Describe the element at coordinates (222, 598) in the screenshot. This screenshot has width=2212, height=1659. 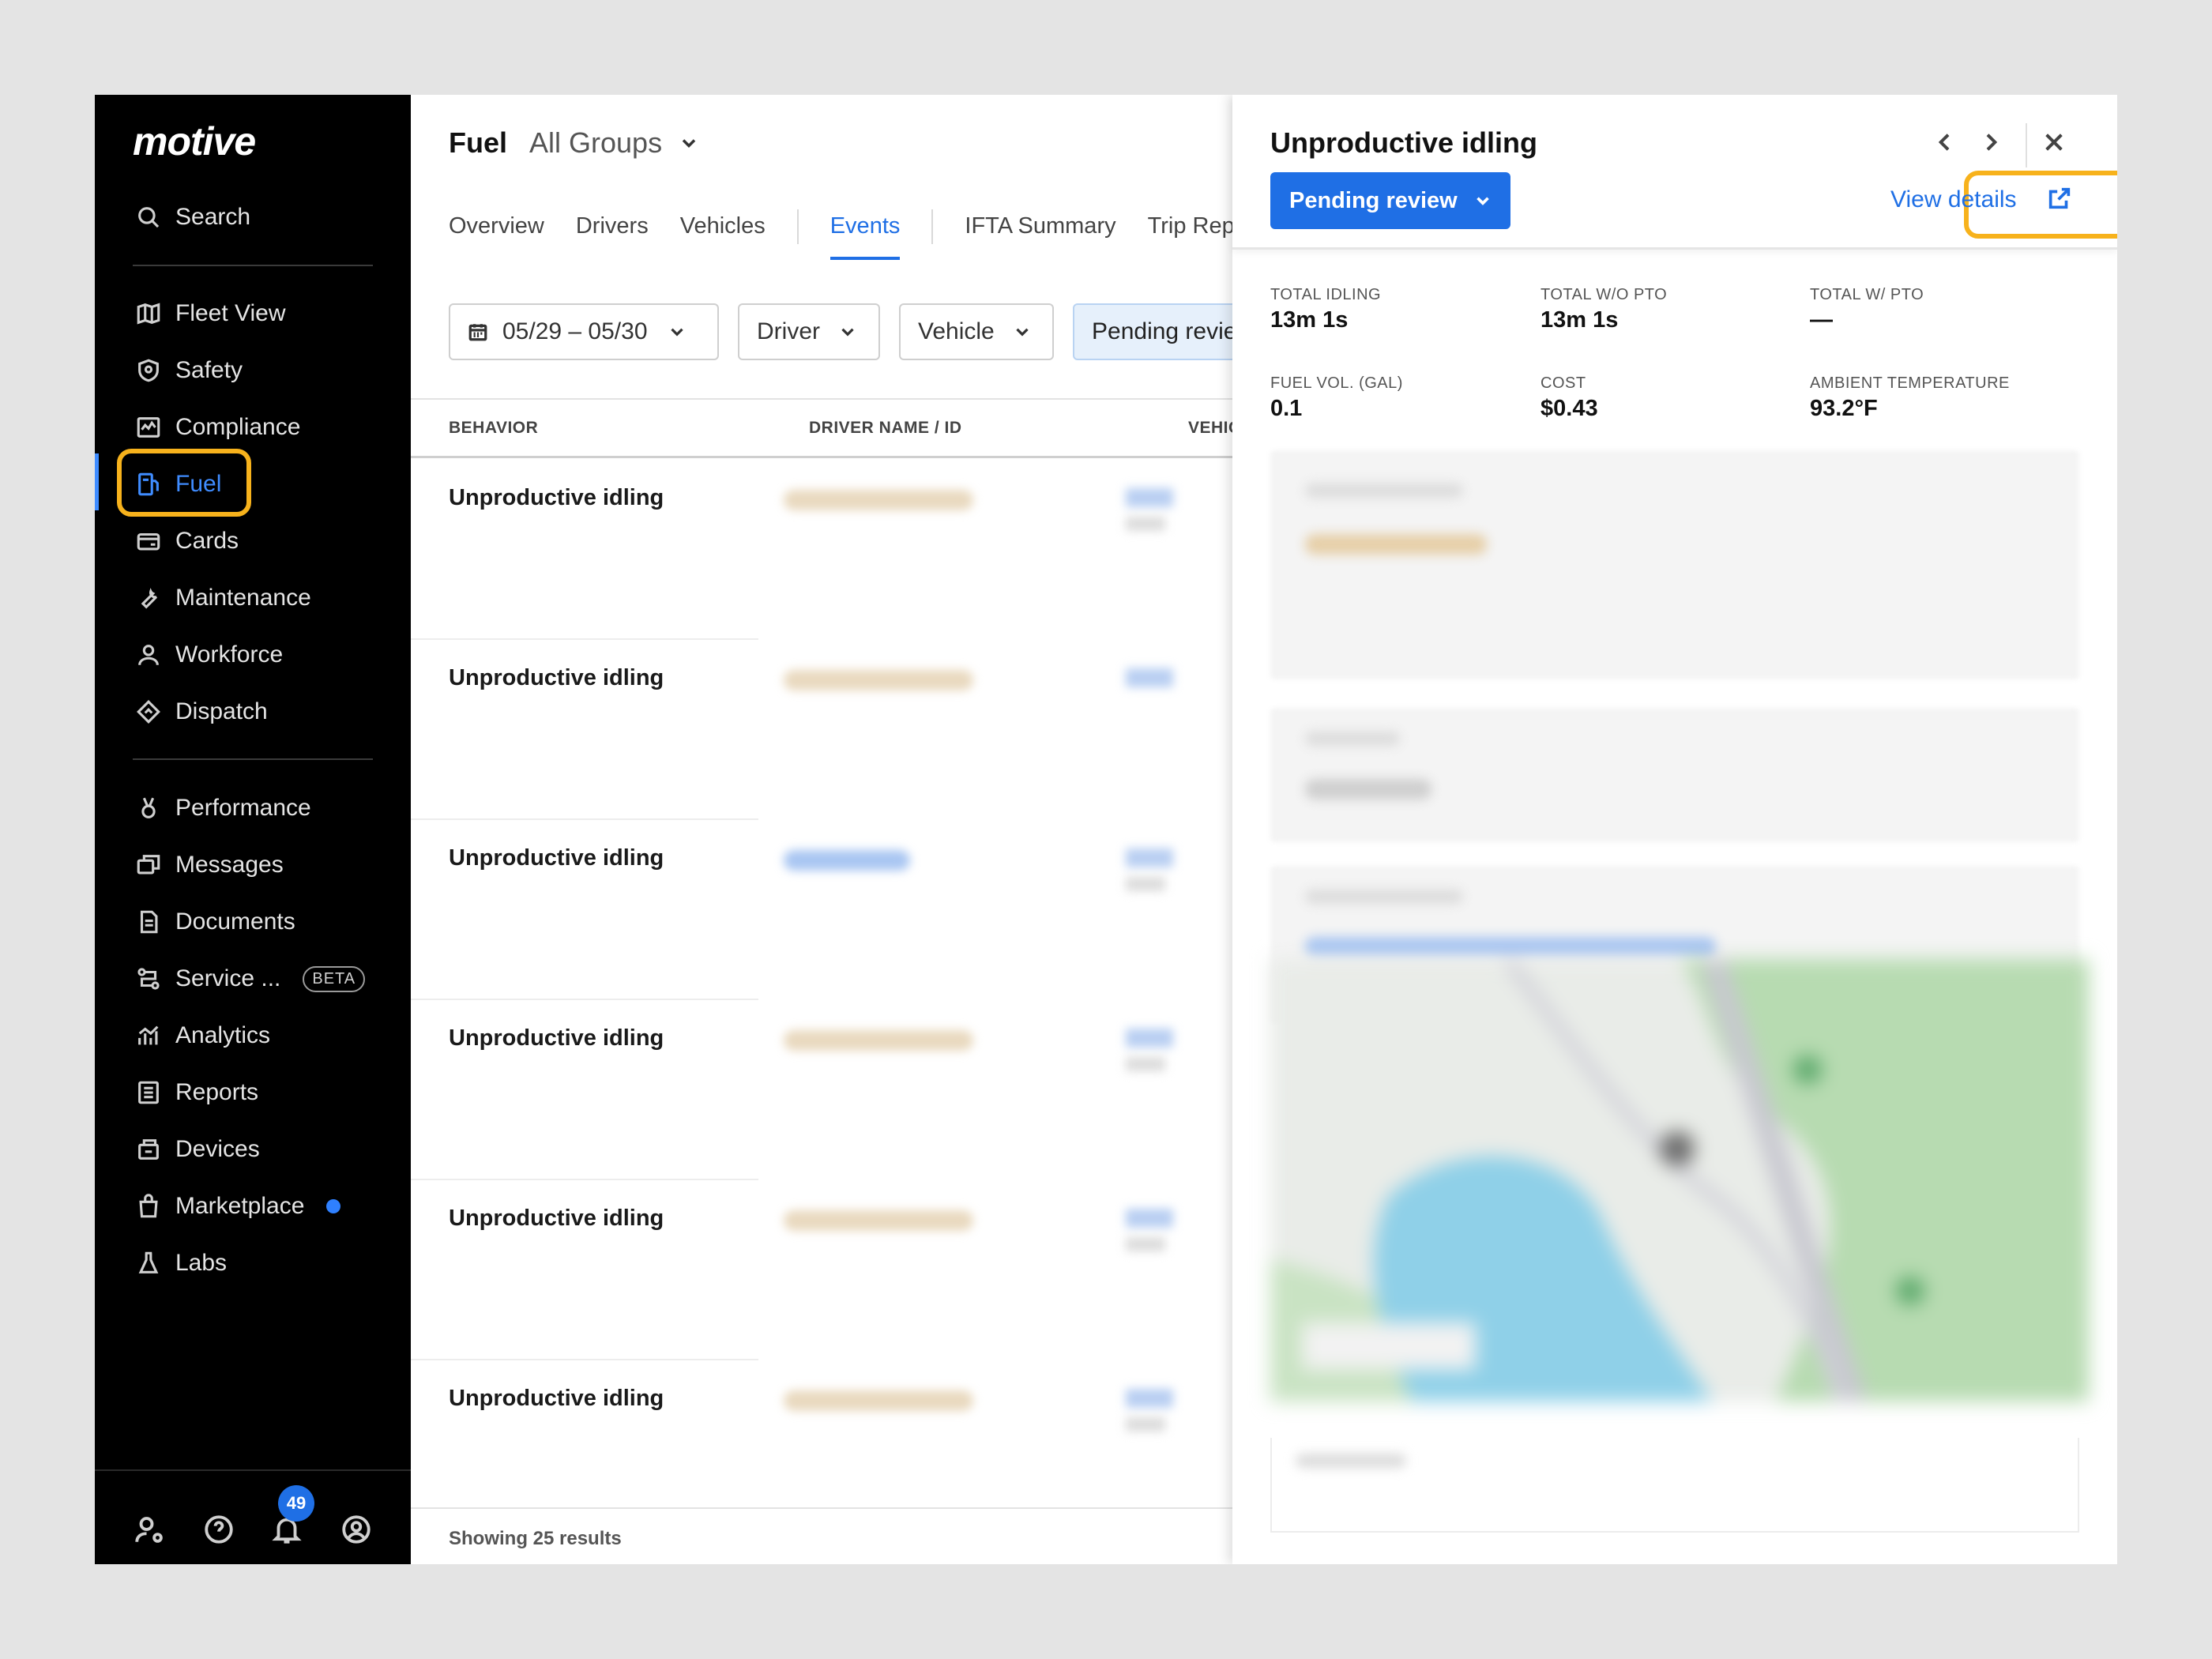
I see `sidebar-item-maintenance: Maintenance` at that location.